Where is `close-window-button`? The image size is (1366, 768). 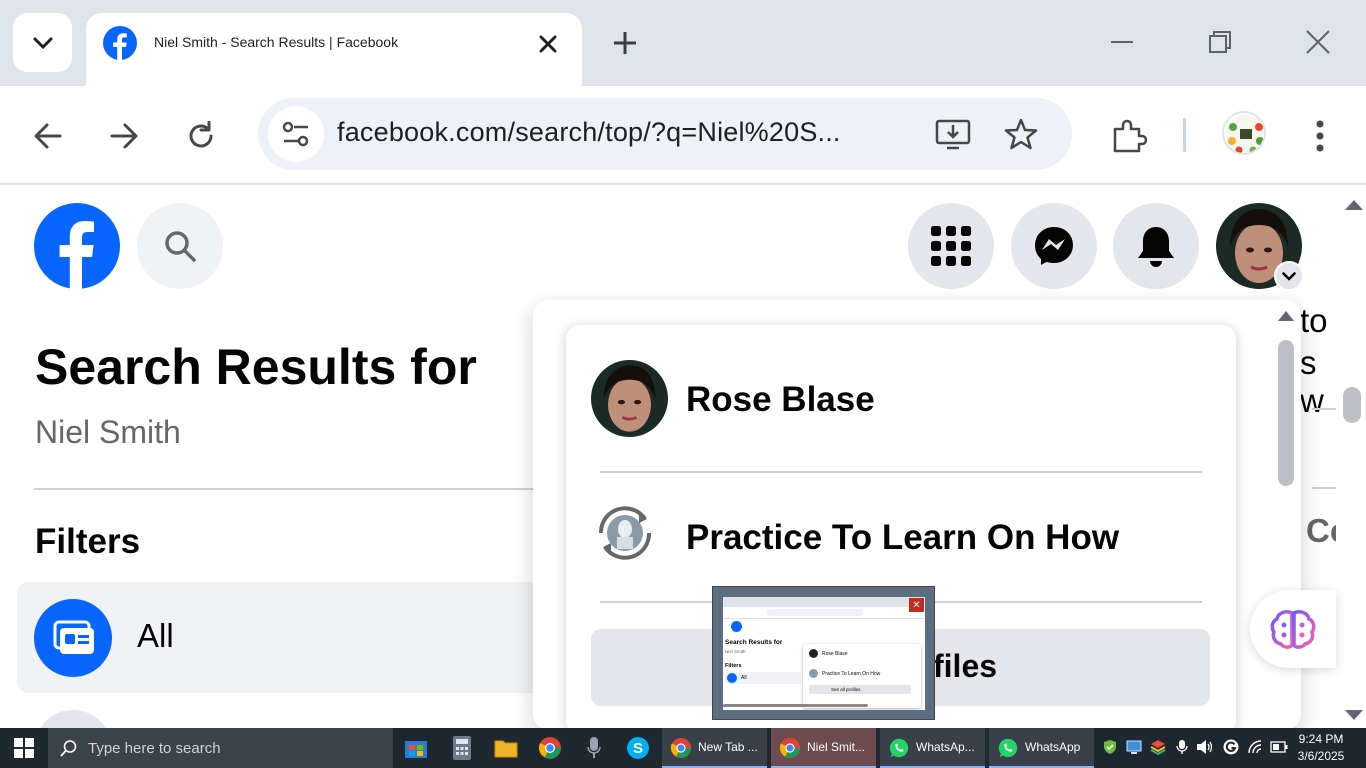
close-window-button is located at coordinates (1318, 42).